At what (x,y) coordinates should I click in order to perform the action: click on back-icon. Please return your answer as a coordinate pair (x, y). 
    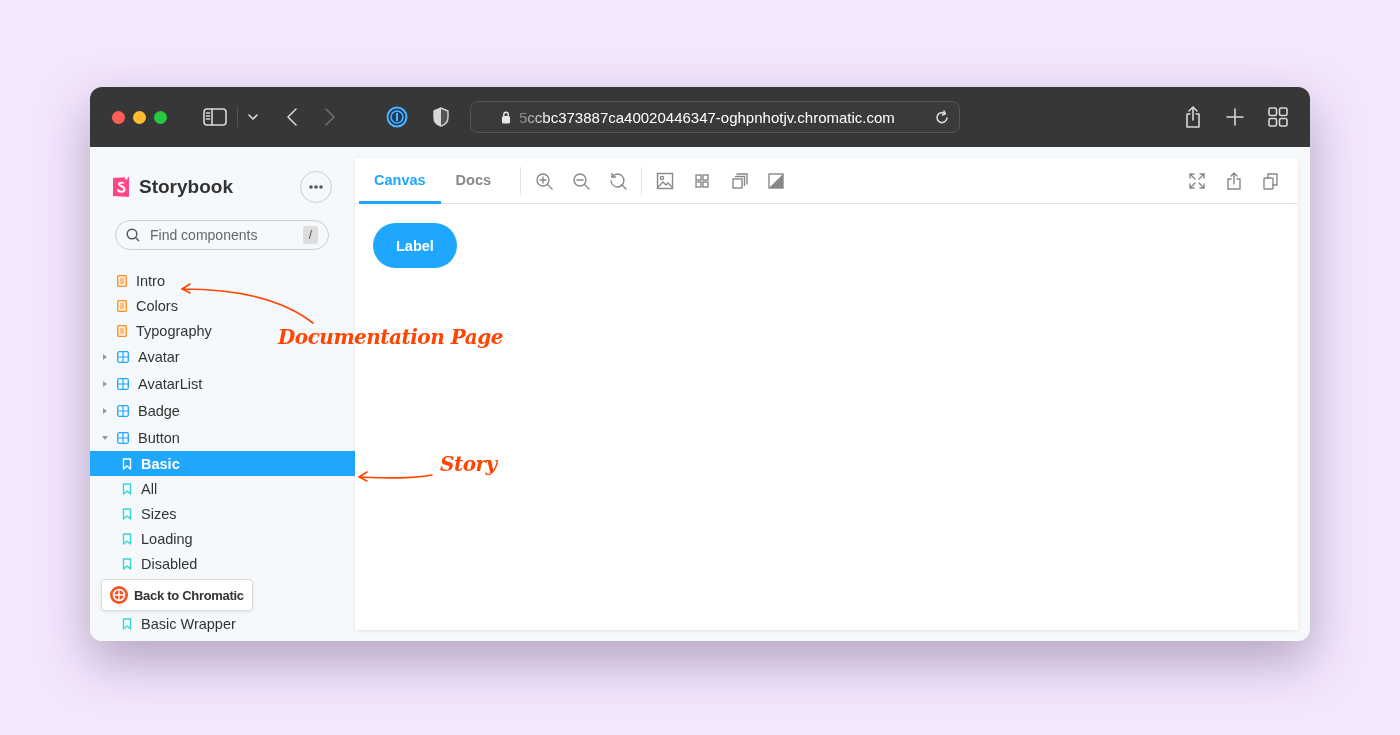
    Looking at the image, I should click on (292, 117).